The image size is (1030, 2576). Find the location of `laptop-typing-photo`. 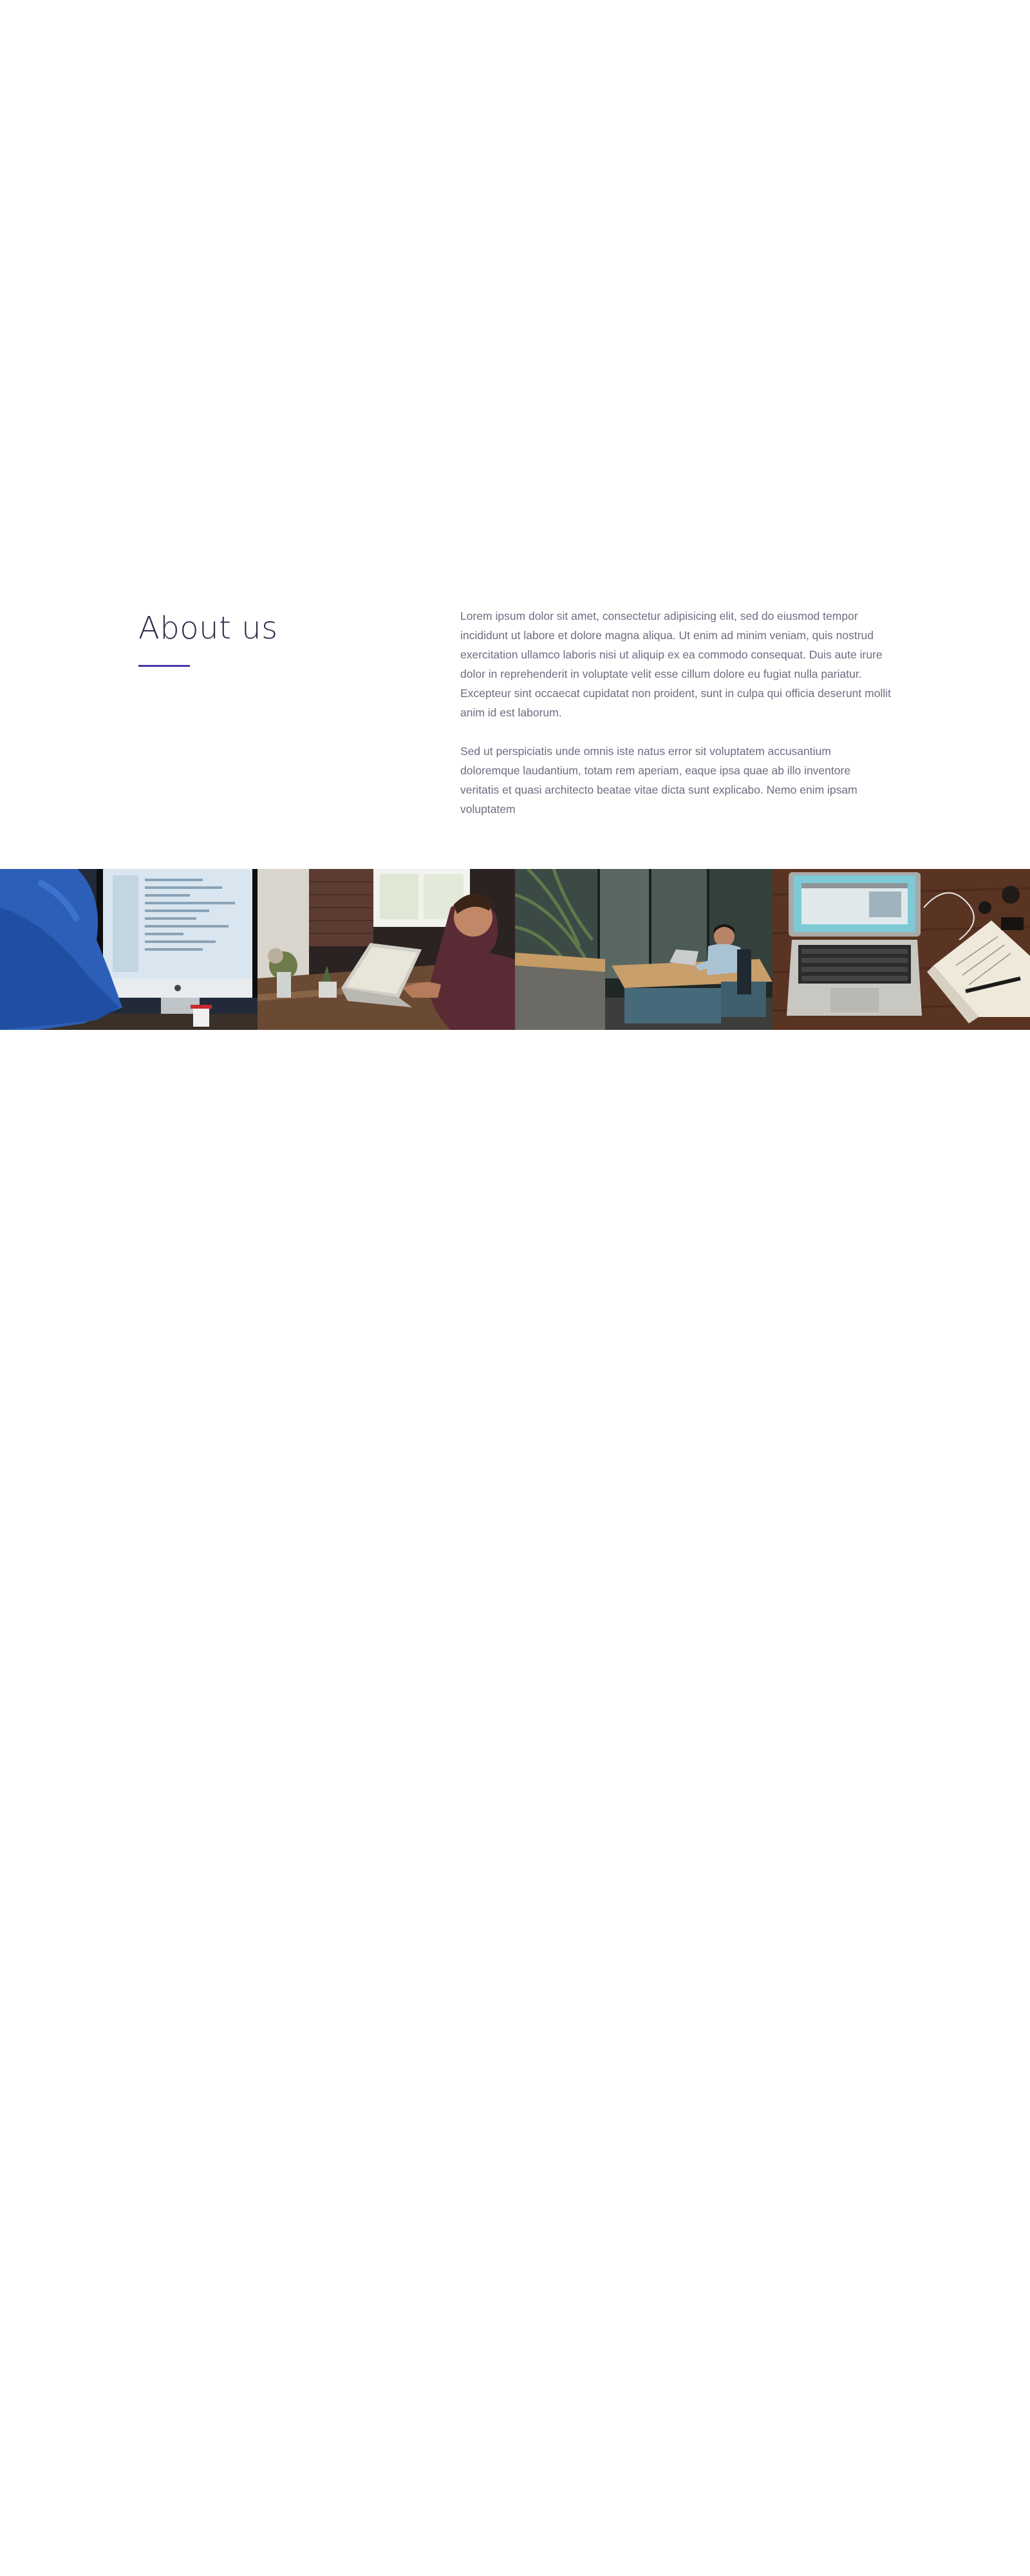

laptop-typing-photo is located at coordinates (386, 950).